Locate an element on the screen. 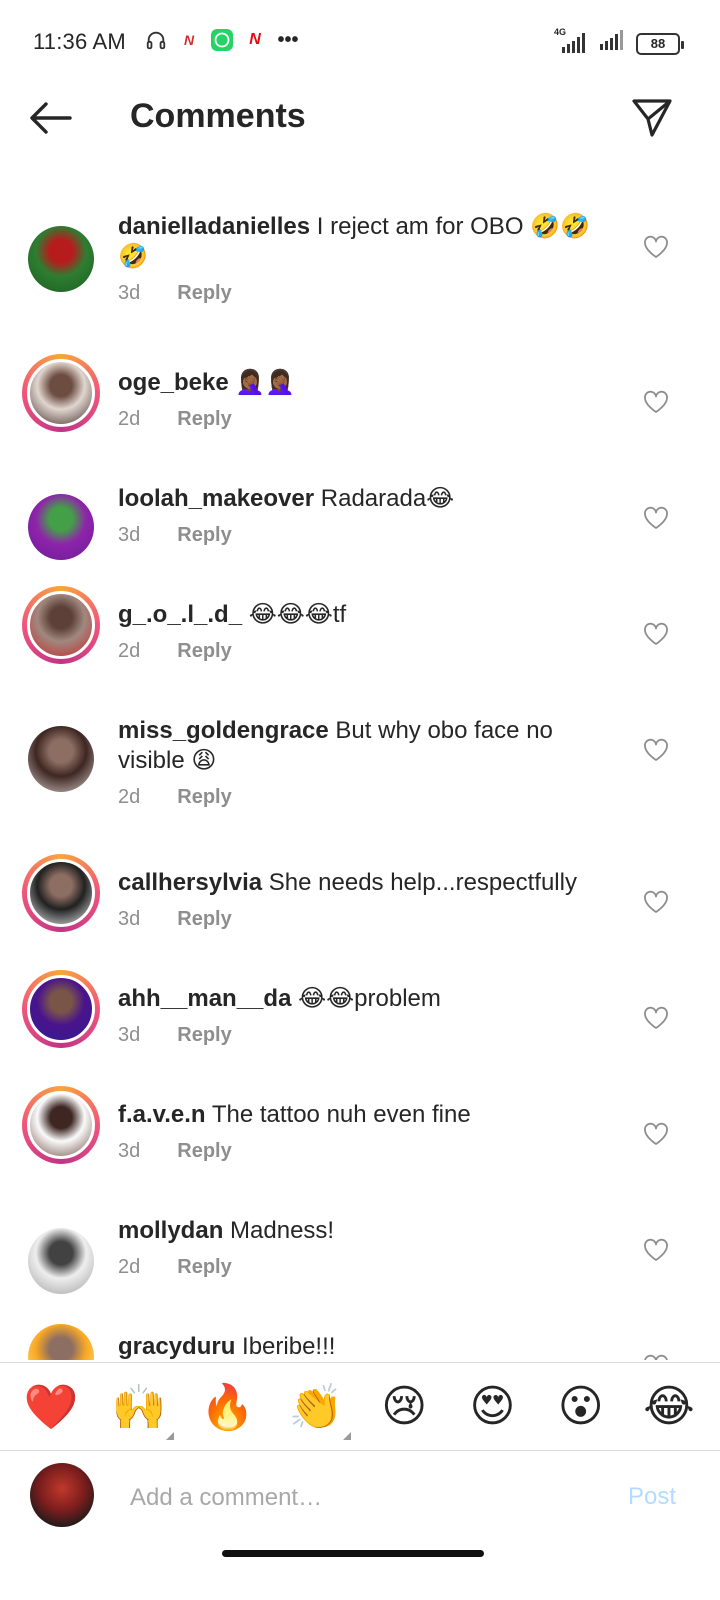  comment-composer: Post is located at coordinates (360, 1496).